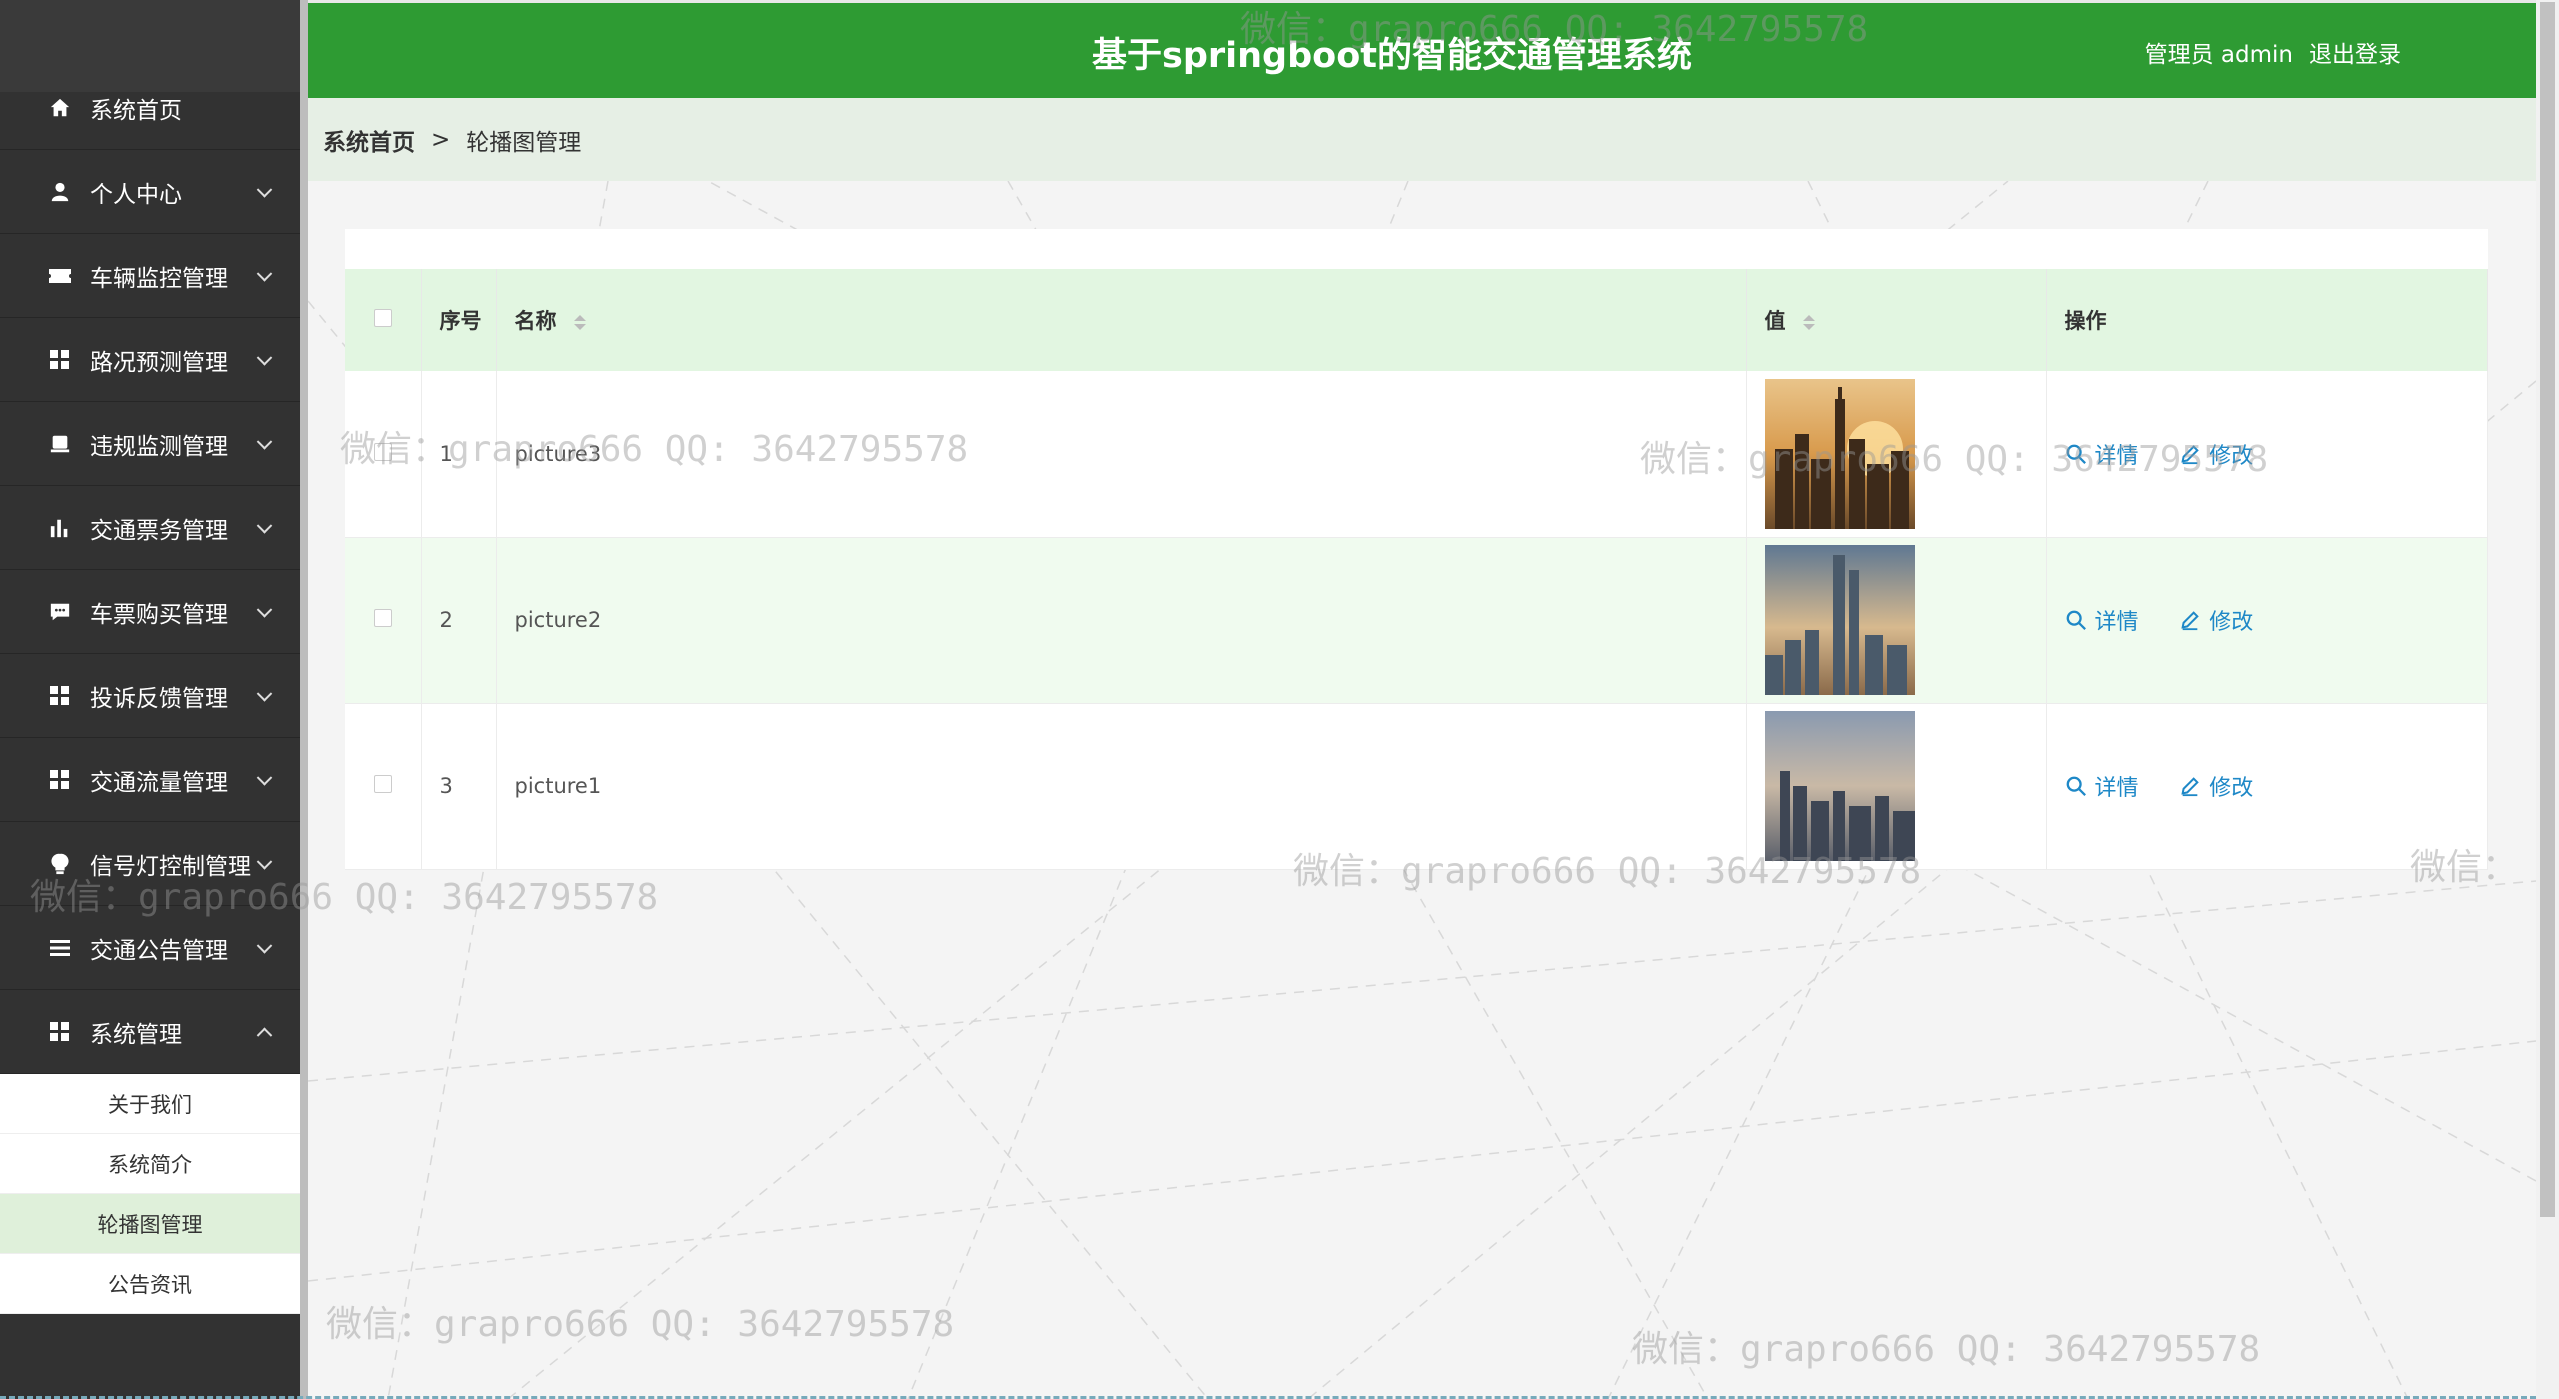 This screenshot has height=1399, width=2559. Describe the element at coordinates (60, 948) in the screenshot. I see `list-icon` at that location.